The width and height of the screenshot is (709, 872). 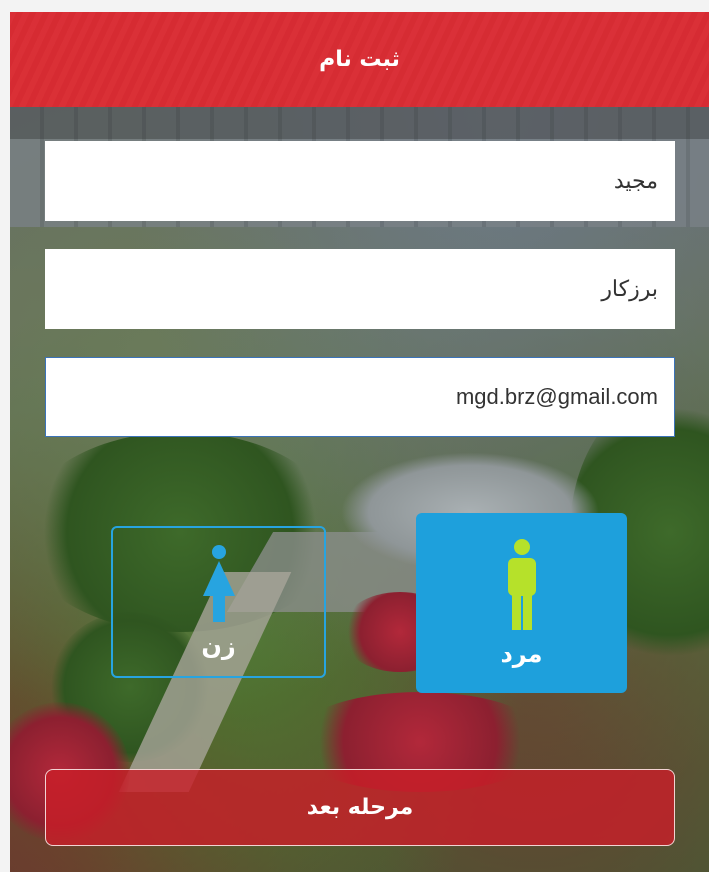 What do you see at coordinates (360, 181) in the screenshot?
I see `first-name-field` at bounding box center [360, 181].